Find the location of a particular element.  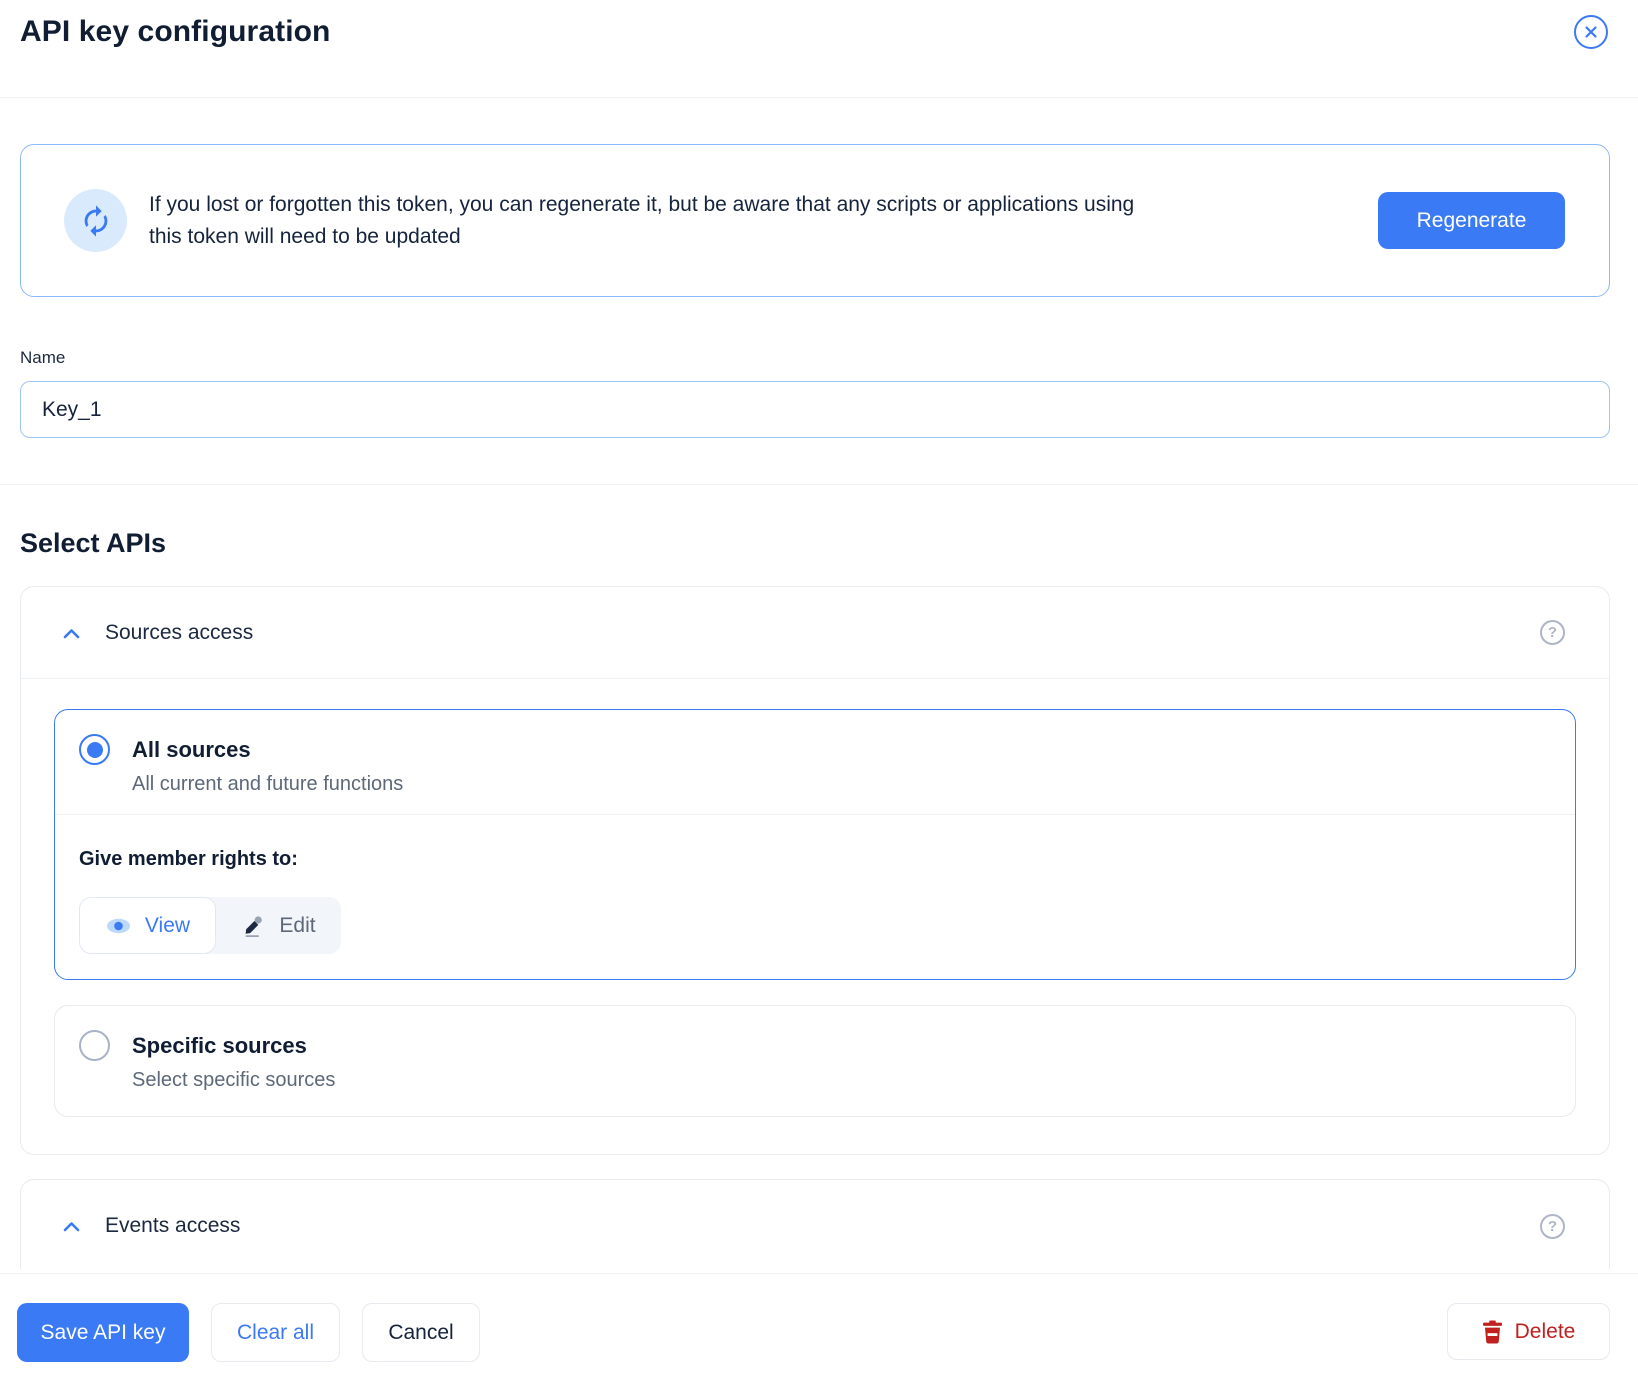

close-button is located at coordinates (1591, 32).